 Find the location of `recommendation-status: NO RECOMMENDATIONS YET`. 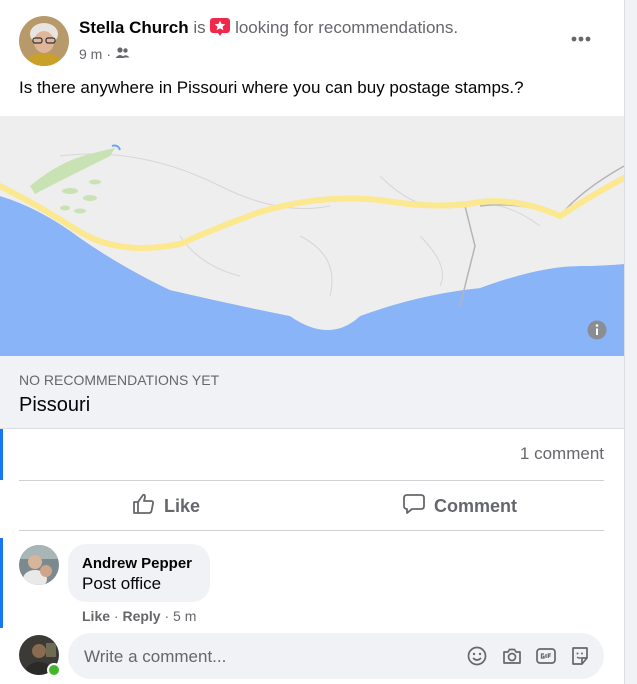

recommendation-status: NO RECOMMENDATIONS YET is located at coordinates (119, 380).